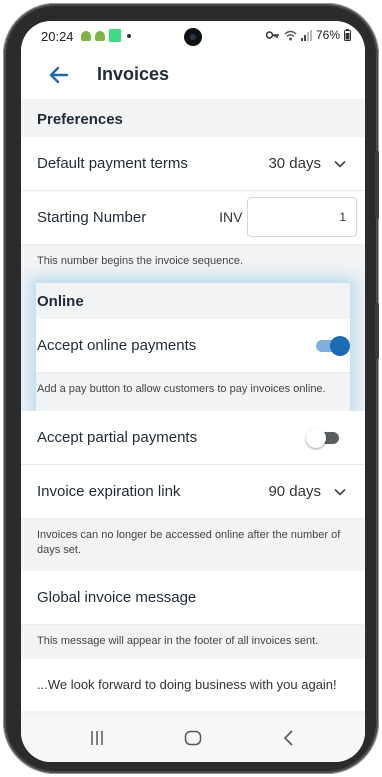 This screenshot has height=777, width=382. I want to click on accept-partial-payments-toggle, so click(322, 438).